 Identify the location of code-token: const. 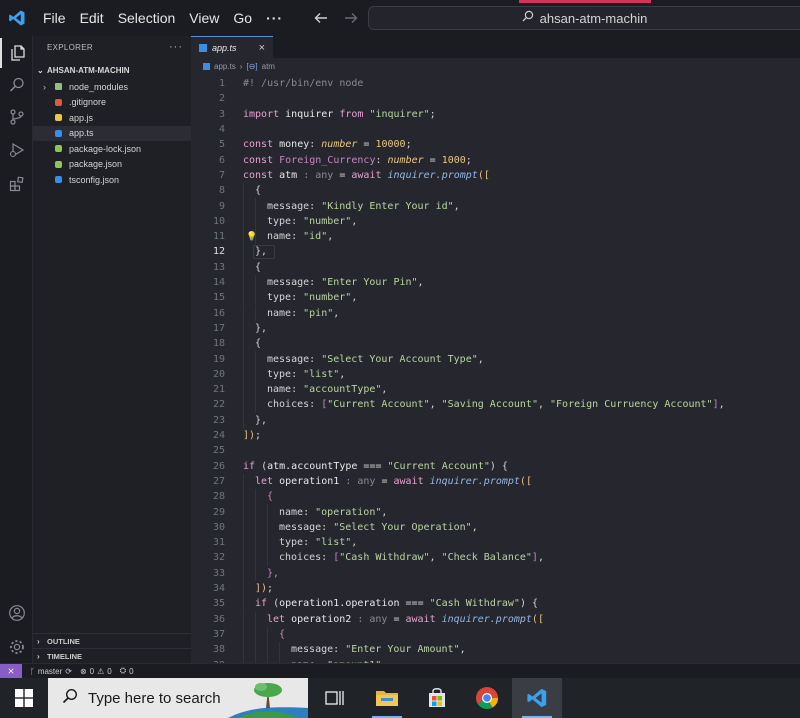
(258, 160).